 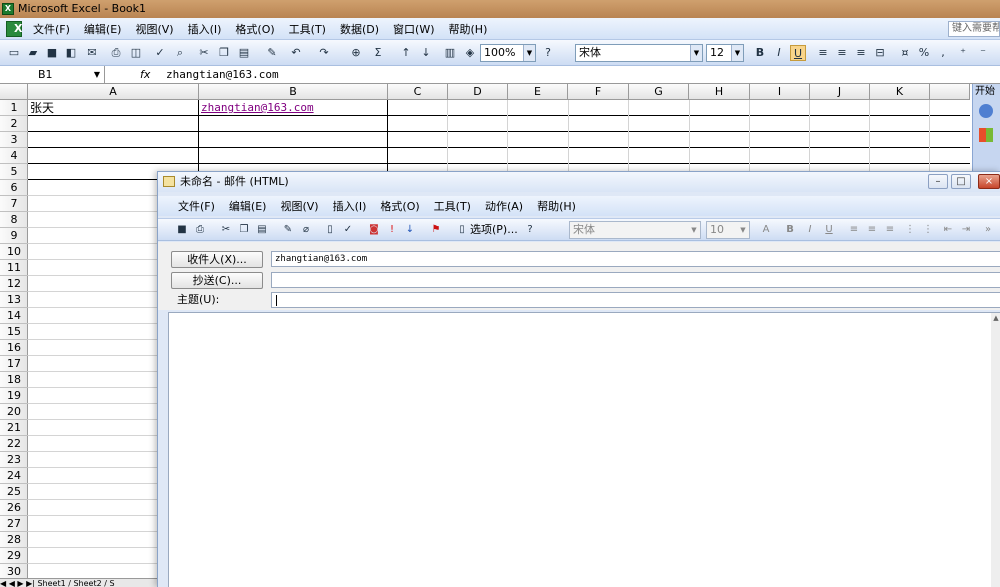 I want to click on name-box: B1 ▼, so click(x=52, y=74).